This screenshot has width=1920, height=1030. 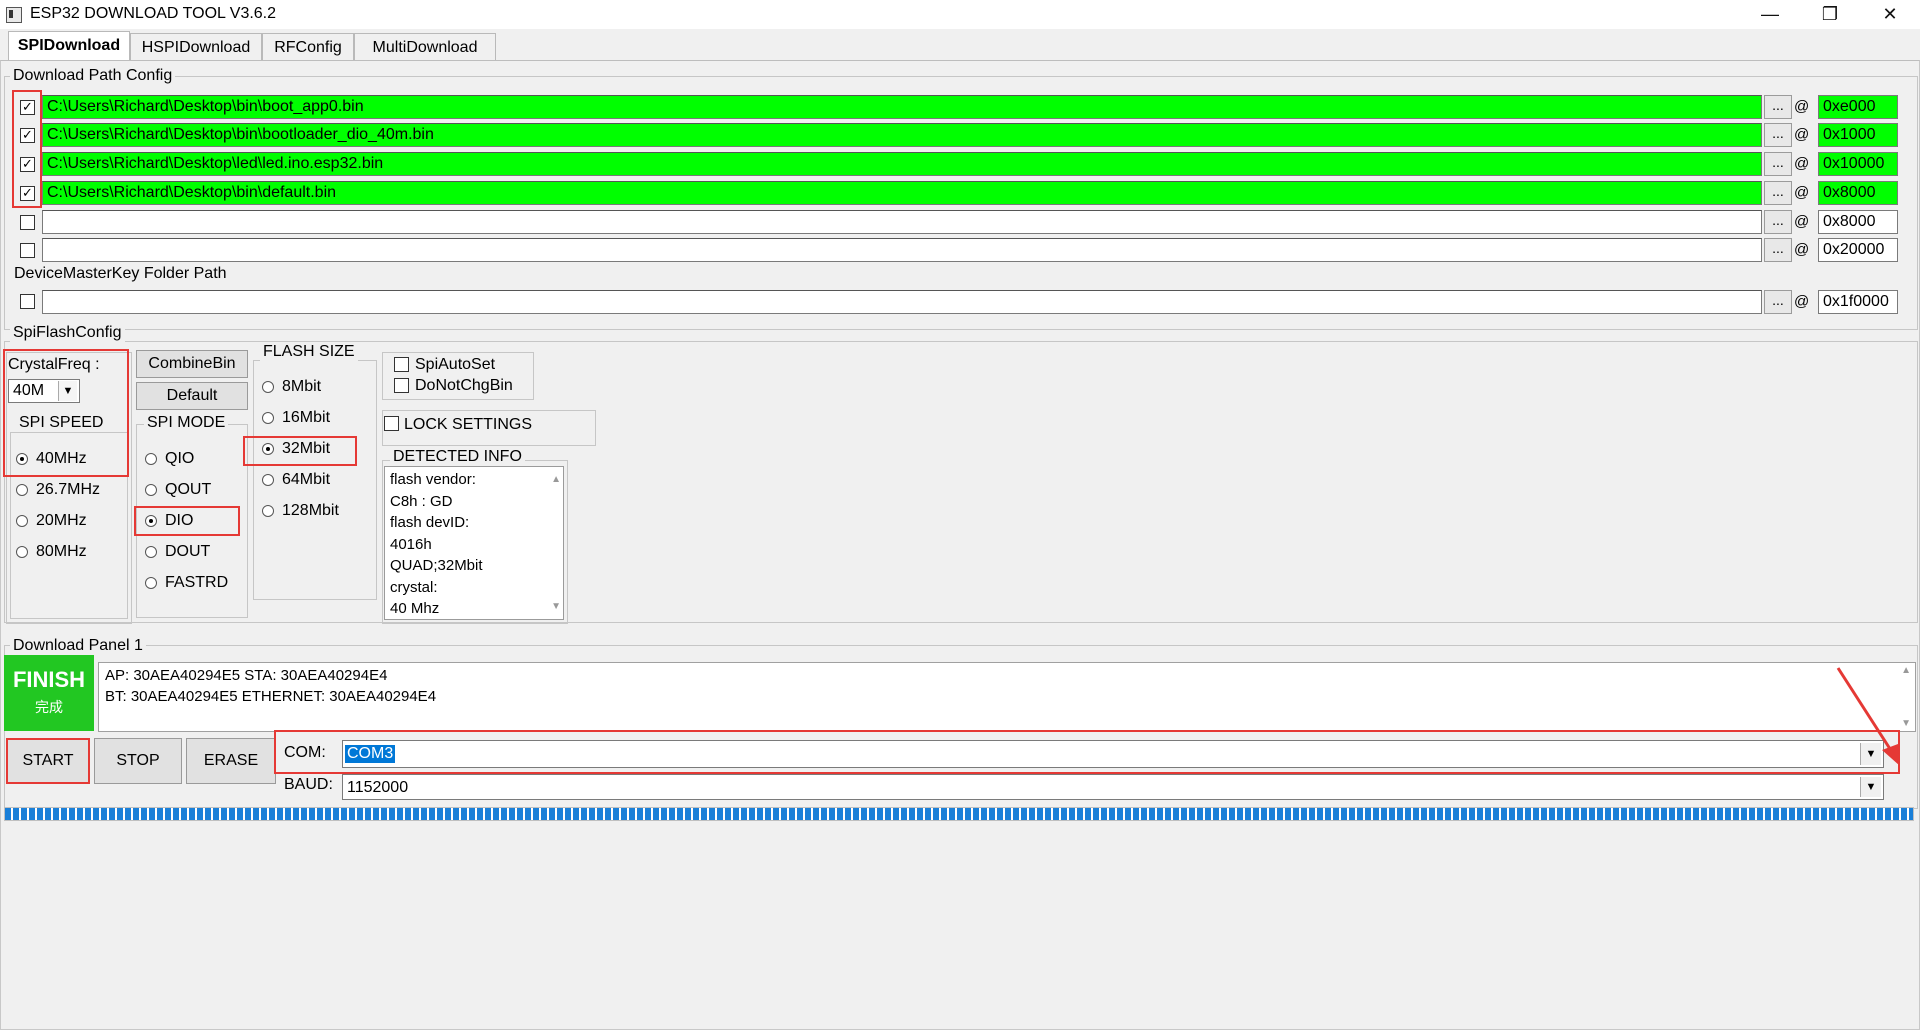 What do you see at coordinates (391, 423) in the screenshot?
I see `lock-settings-checkbox` at bounding box center [391, 423].